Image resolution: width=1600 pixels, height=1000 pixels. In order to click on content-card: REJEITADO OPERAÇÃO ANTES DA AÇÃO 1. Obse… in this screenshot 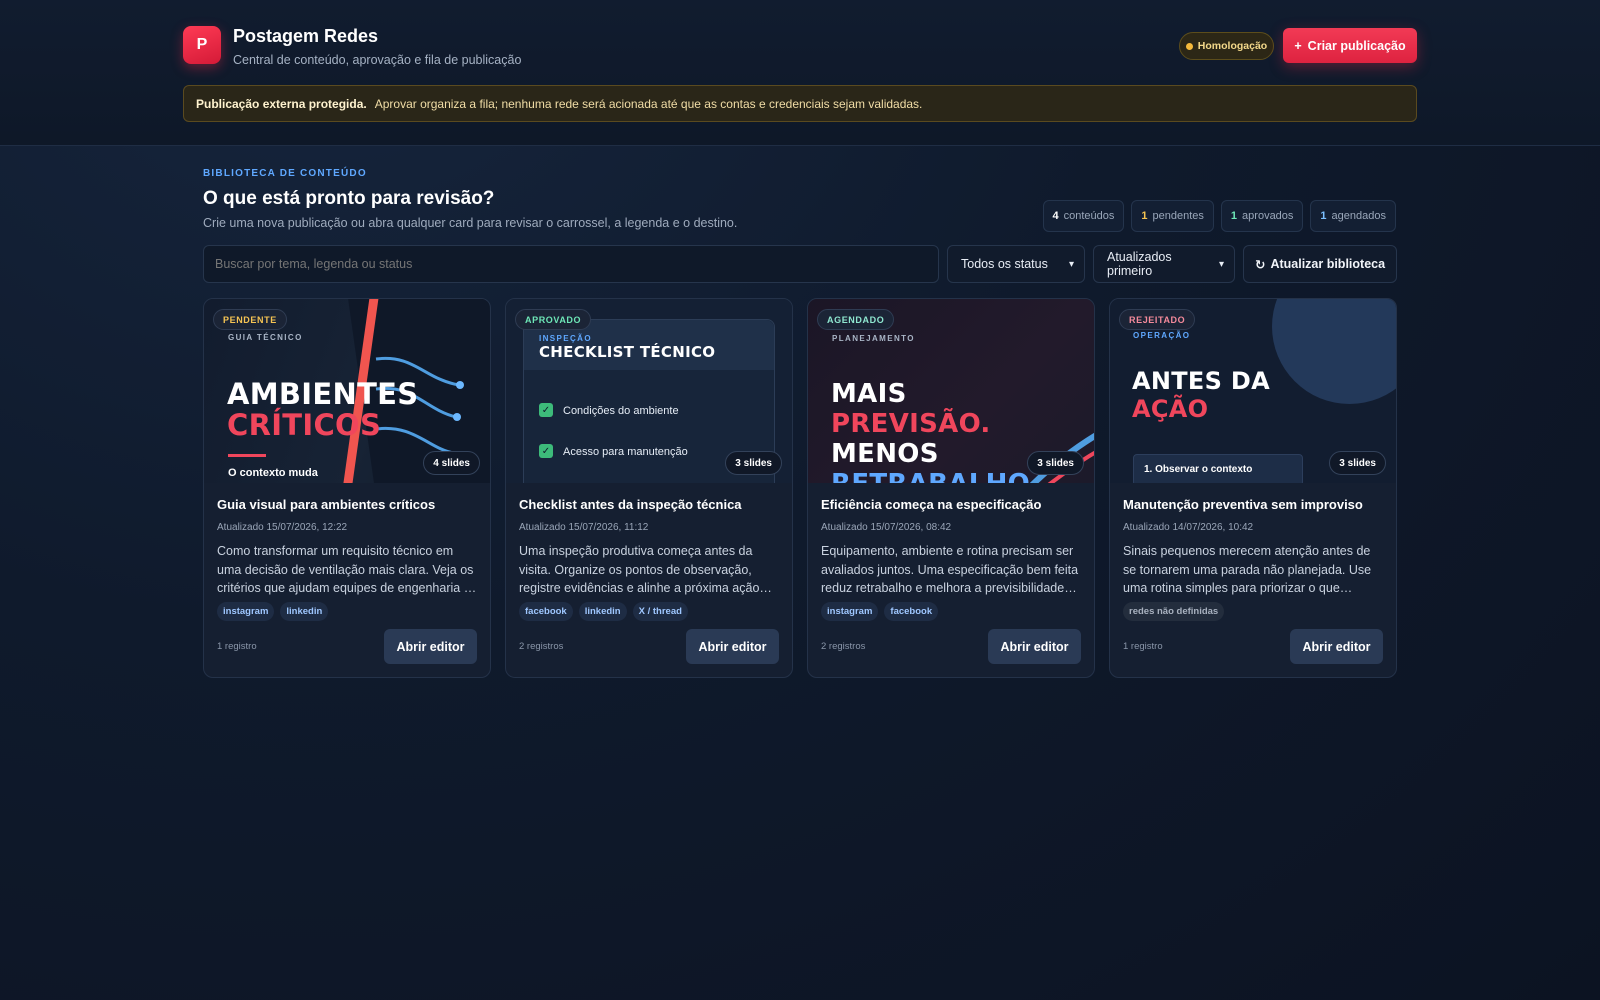, I will do `click(1253, 488)`.